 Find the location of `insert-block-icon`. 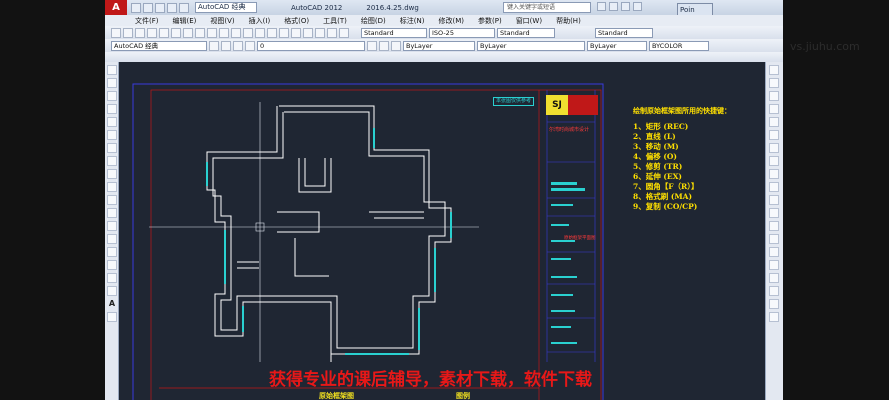

insert-block-icon is located at coordinates (112, 213).